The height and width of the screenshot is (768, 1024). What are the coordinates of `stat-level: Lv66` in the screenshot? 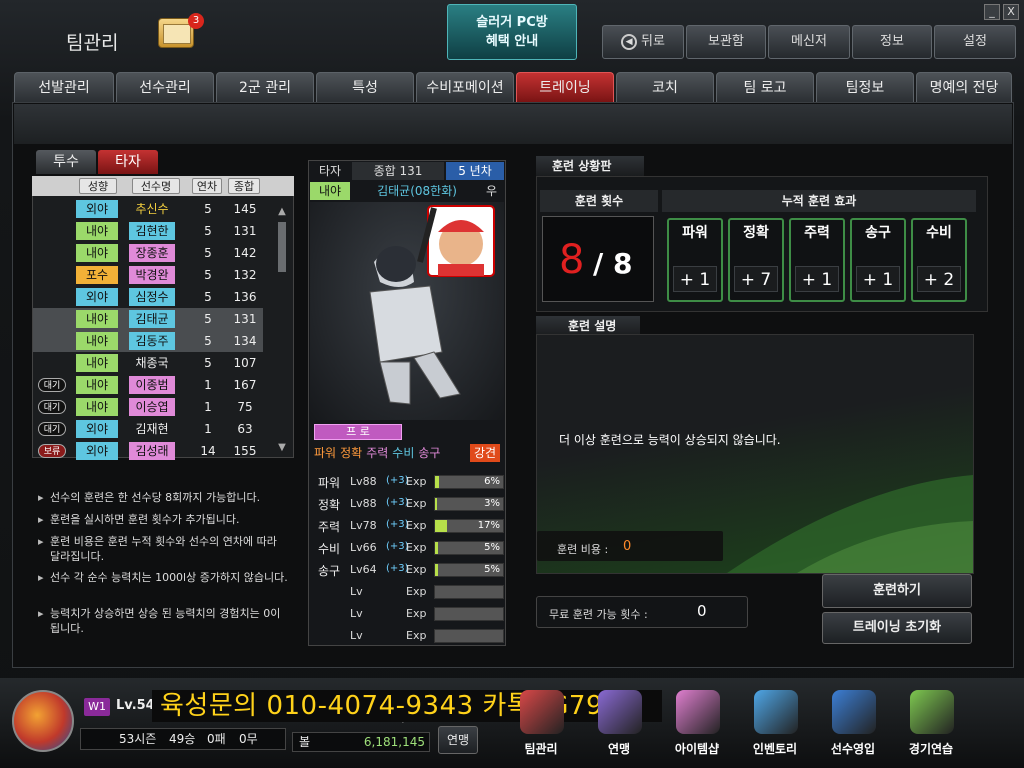 It's located at (363, 547).